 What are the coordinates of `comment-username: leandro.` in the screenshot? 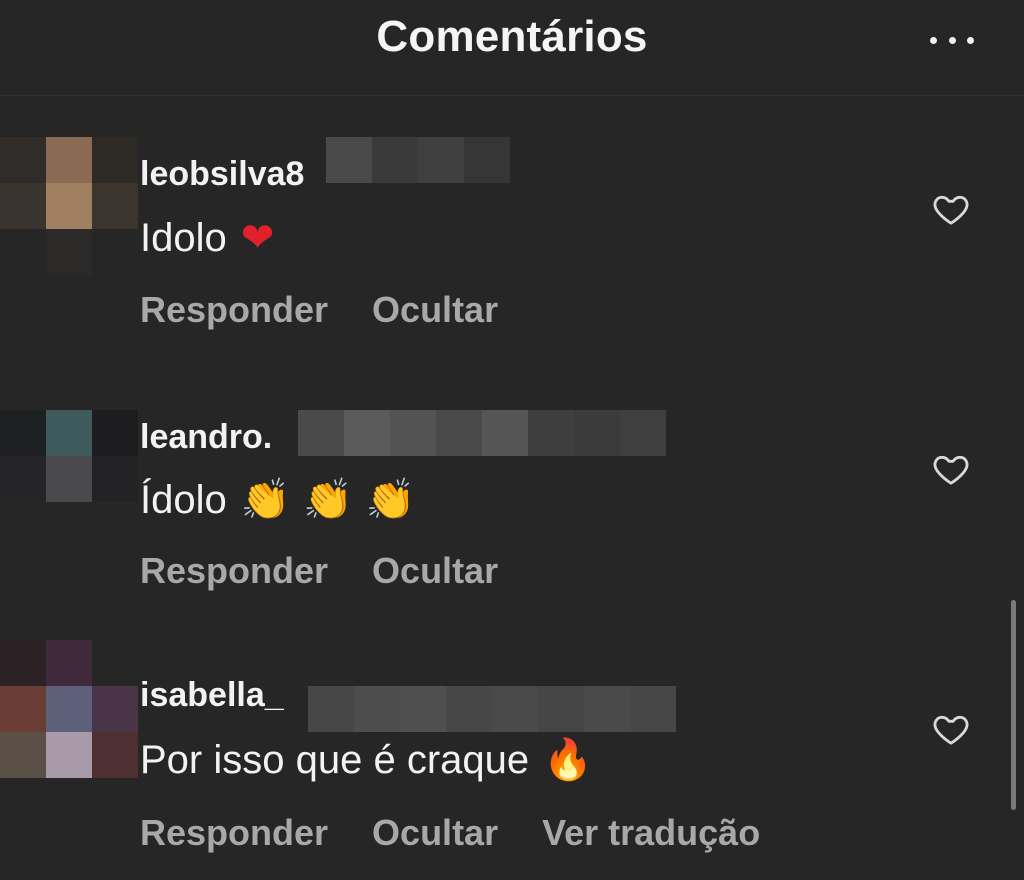 It's located at (206, 437).